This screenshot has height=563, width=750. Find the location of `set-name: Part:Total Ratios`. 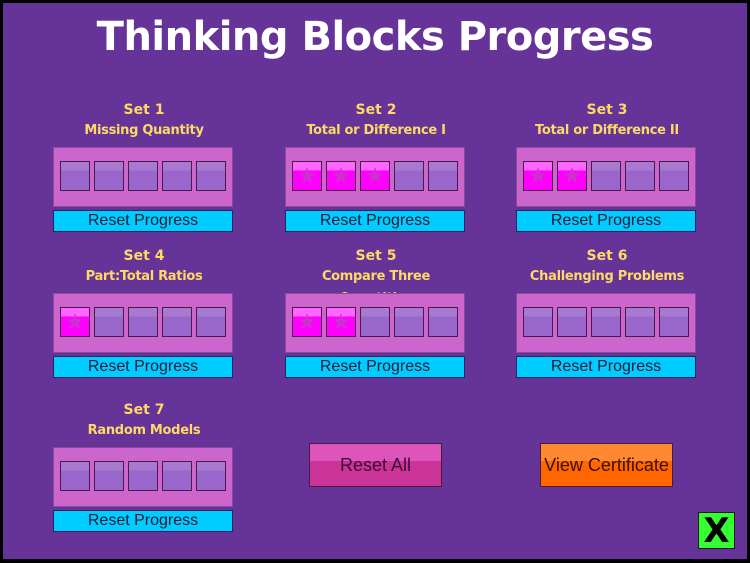

set-name: Part:Total Ratios is located at coordinates (144, 276).